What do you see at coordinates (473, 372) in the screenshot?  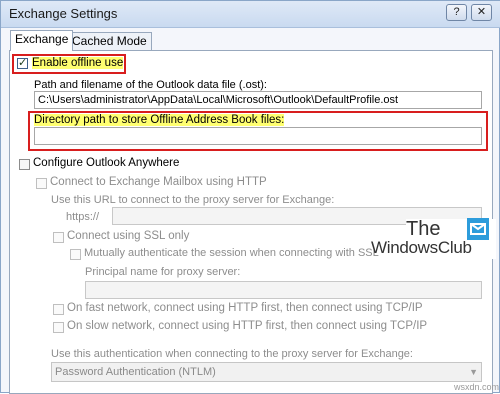 I see `chevron-down-icon: ▼` at bounding box center [473, 372].